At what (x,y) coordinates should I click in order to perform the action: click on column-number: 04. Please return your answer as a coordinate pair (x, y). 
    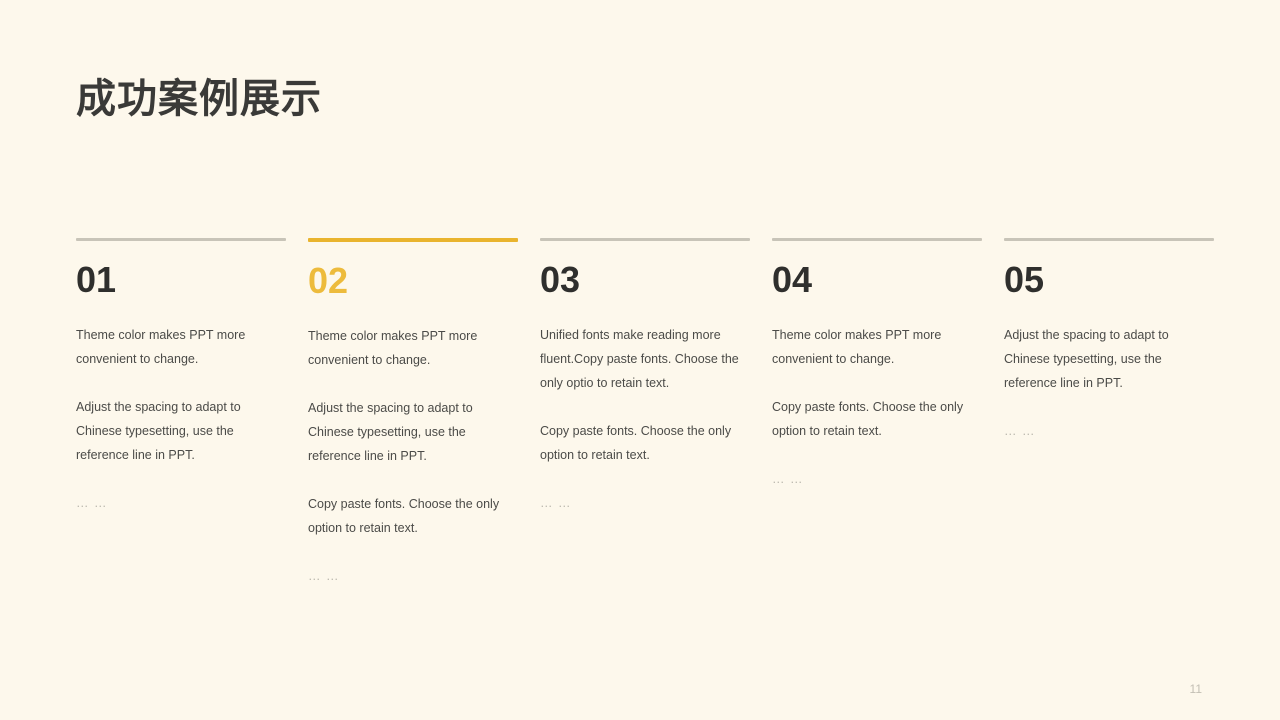
    Looking at the image, I should click on (792, 279).